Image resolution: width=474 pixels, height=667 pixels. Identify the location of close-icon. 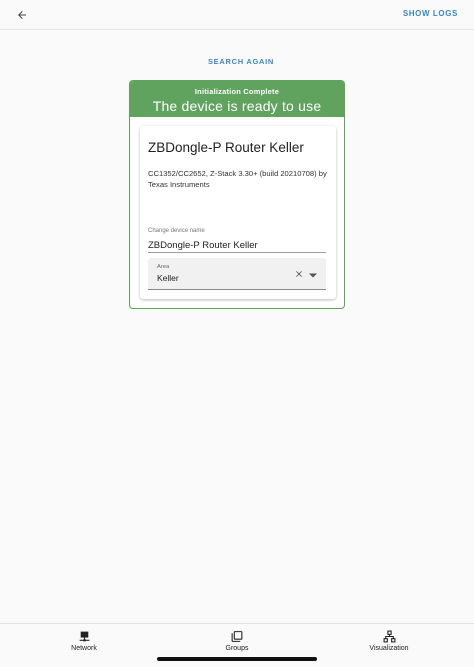
(299, 274).